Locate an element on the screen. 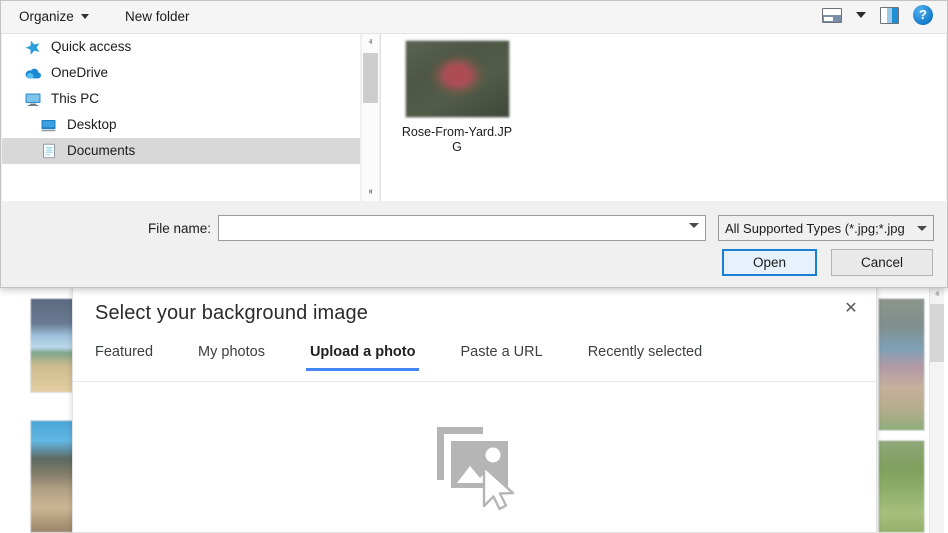  preview-pane-icon is located at coordinates (889, 15).